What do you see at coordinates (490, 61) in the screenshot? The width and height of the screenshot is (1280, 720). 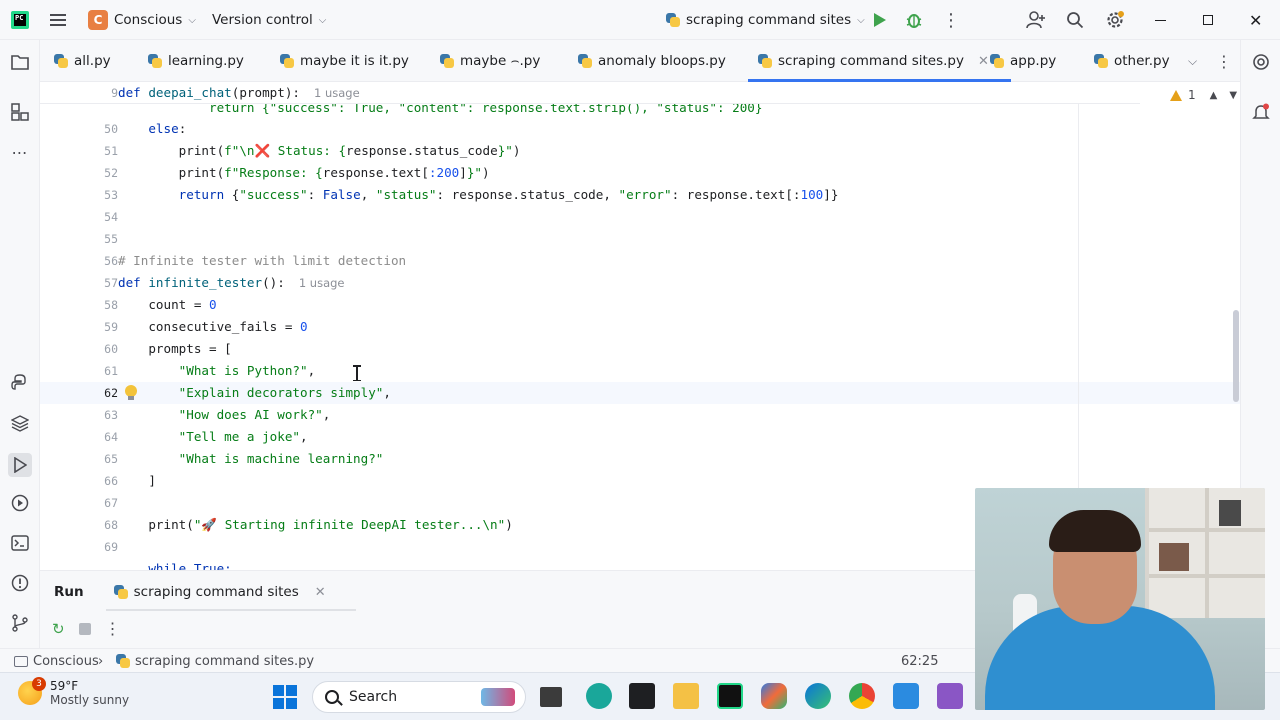 I see `tab-maybe-py: maybe ⌢.py` at bounding box center [490, 61].